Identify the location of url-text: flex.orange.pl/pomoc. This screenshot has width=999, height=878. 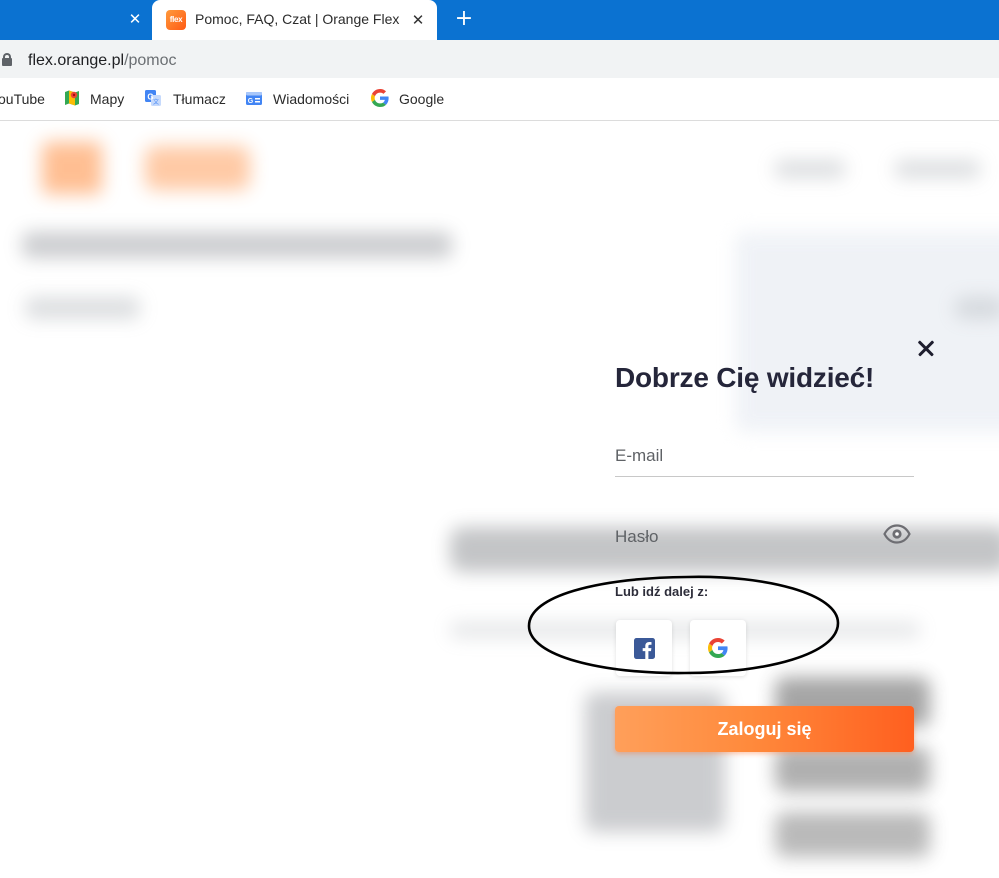
(102, 61).